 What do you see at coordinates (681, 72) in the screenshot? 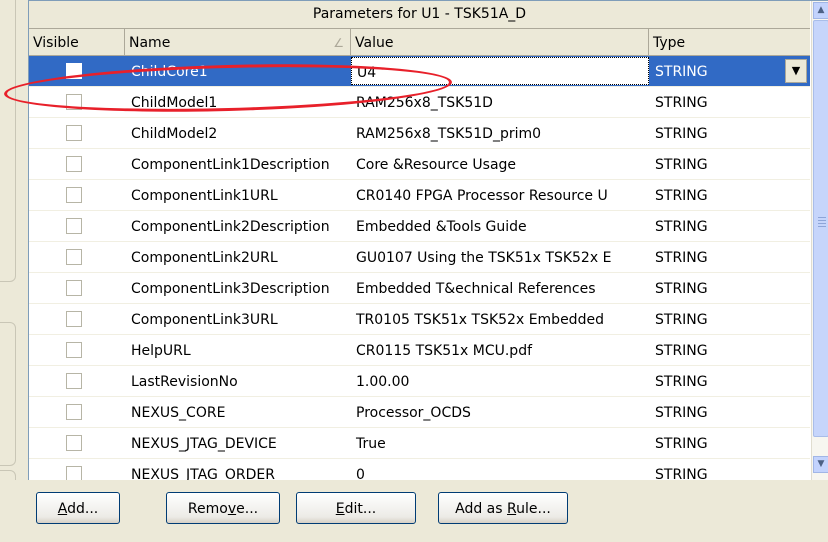
I see `parameter-type-label: STRING` at bounding box center [681, 72].